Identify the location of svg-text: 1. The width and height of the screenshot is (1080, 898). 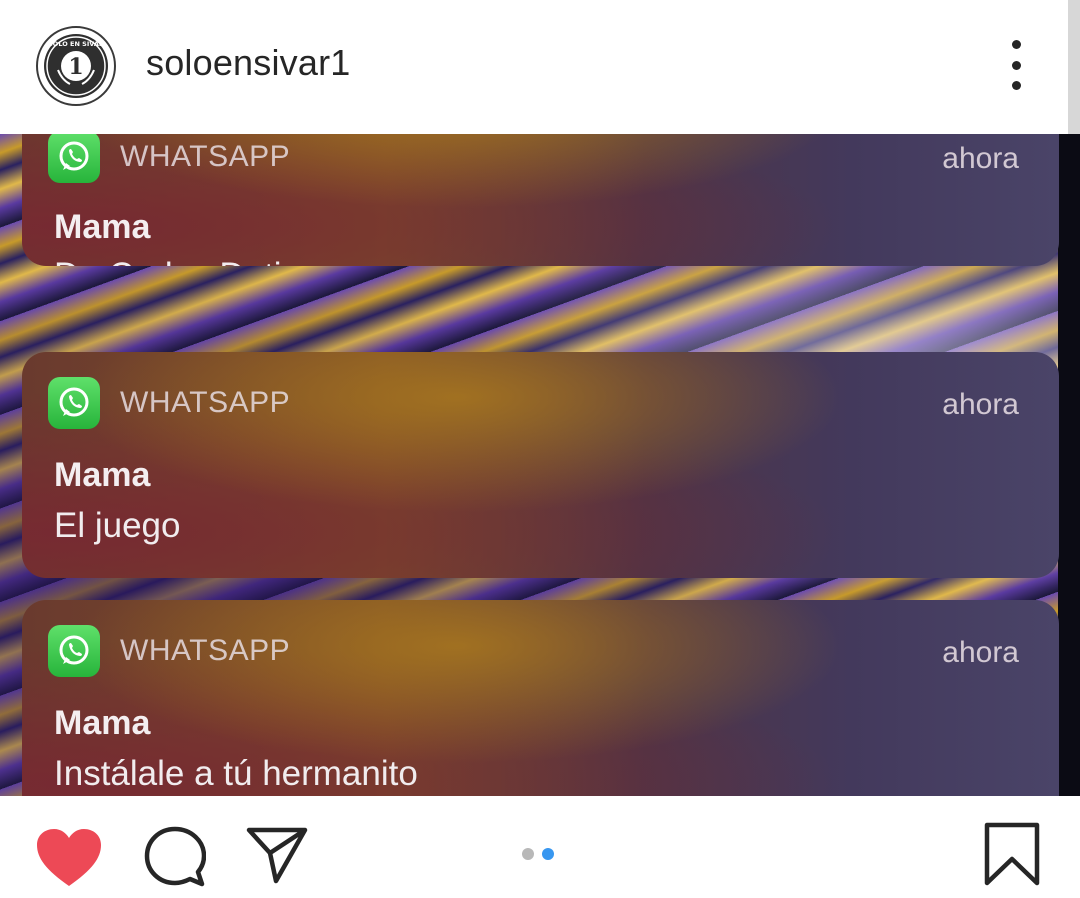
(75, 67).